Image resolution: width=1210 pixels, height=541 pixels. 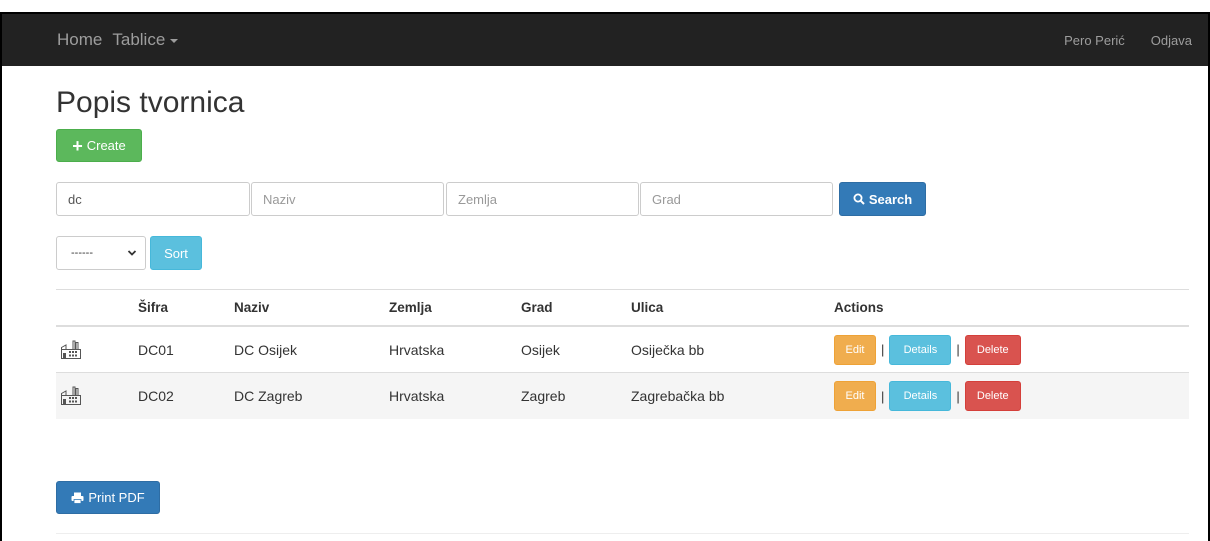 I want to click on header-zemlja: Zemlja, so click(x=410, y=307).